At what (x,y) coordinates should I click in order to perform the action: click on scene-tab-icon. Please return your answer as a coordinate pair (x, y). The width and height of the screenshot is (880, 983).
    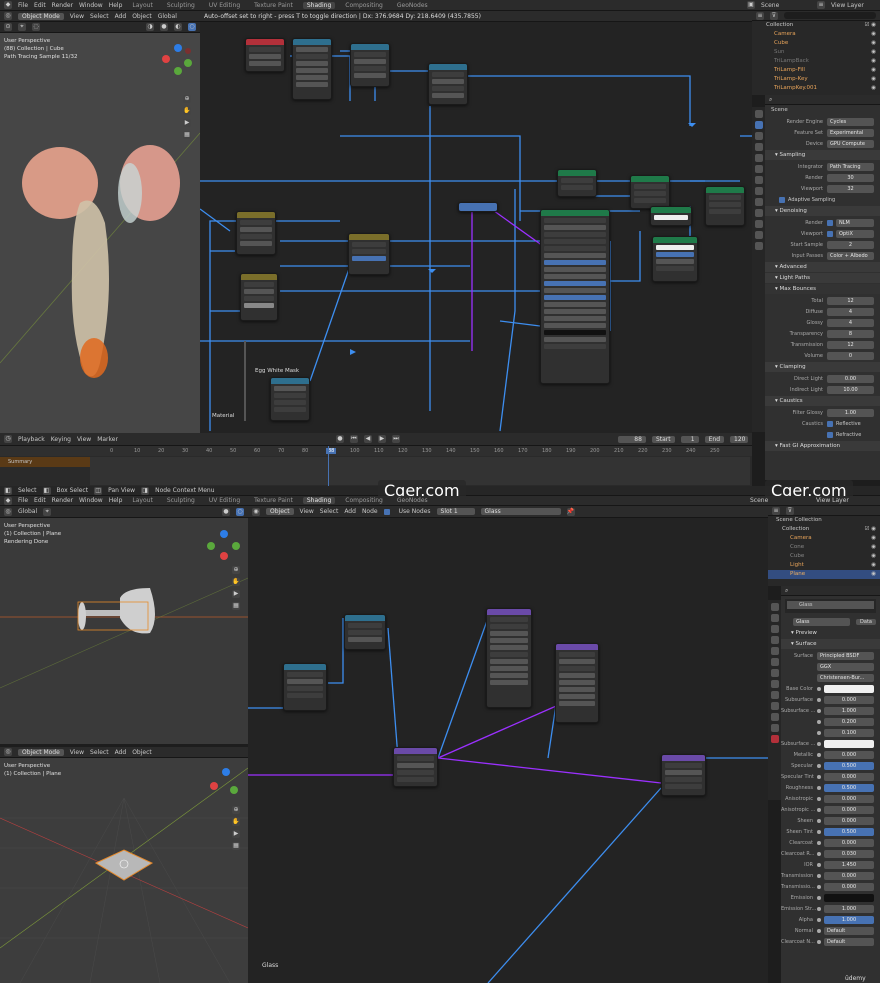
    Looking at the image, I should click on (774, 651).